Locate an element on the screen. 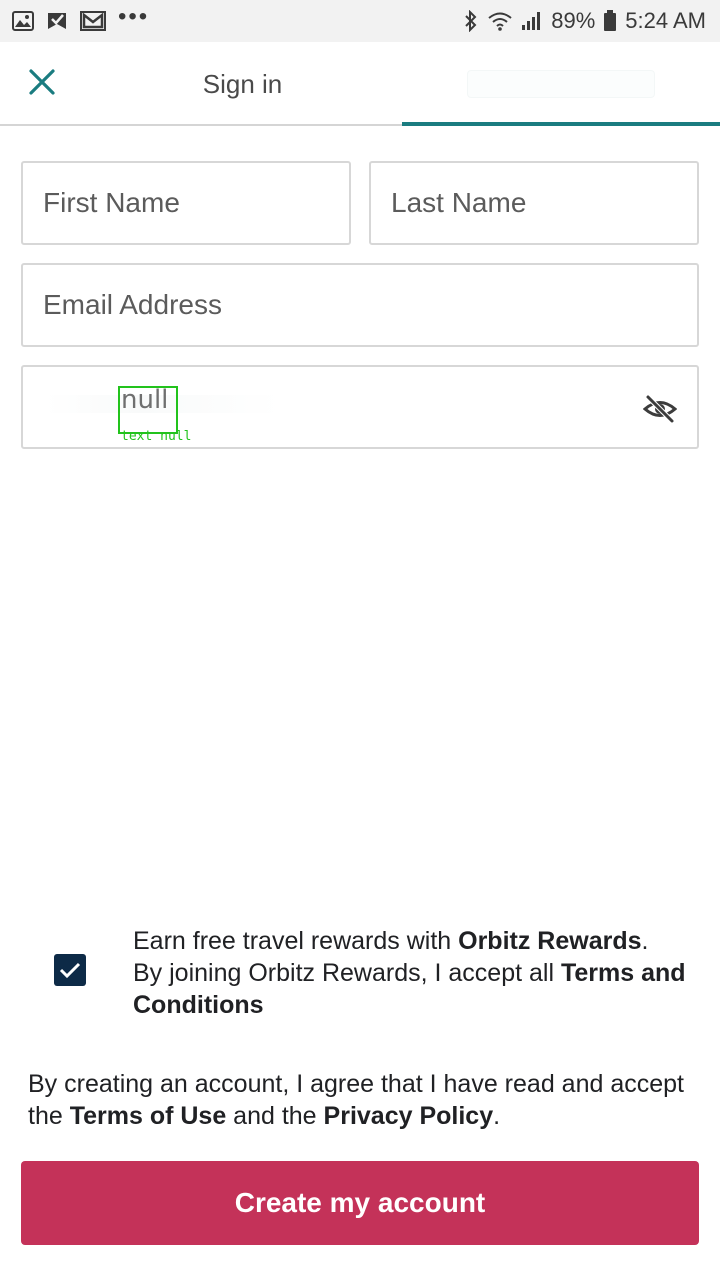  check-bookmark-icon is located at coordinates (57, 21).